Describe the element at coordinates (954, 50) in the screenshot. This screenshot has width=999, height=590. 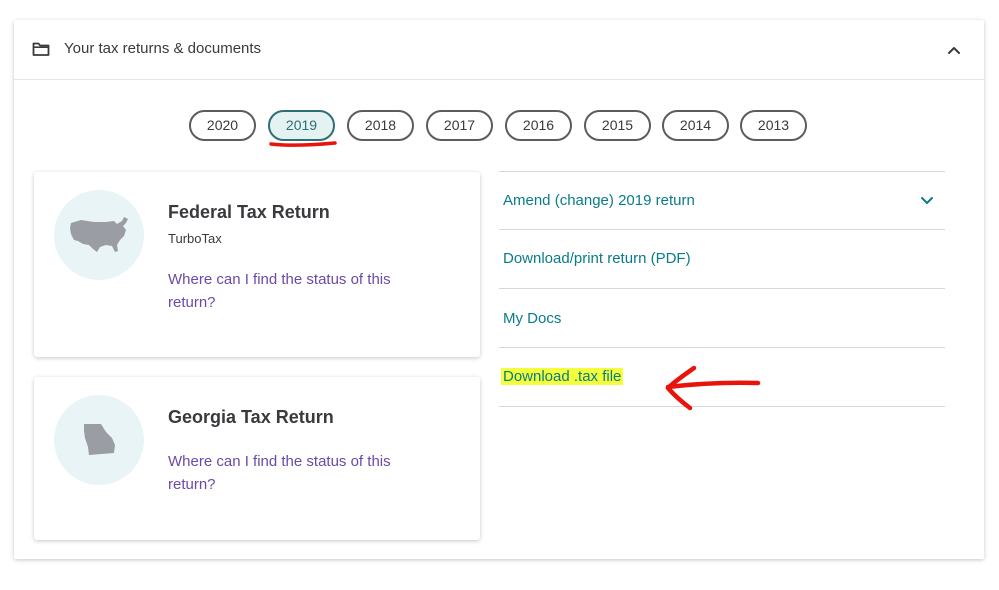
I see `chevron-up-icon` at that location.